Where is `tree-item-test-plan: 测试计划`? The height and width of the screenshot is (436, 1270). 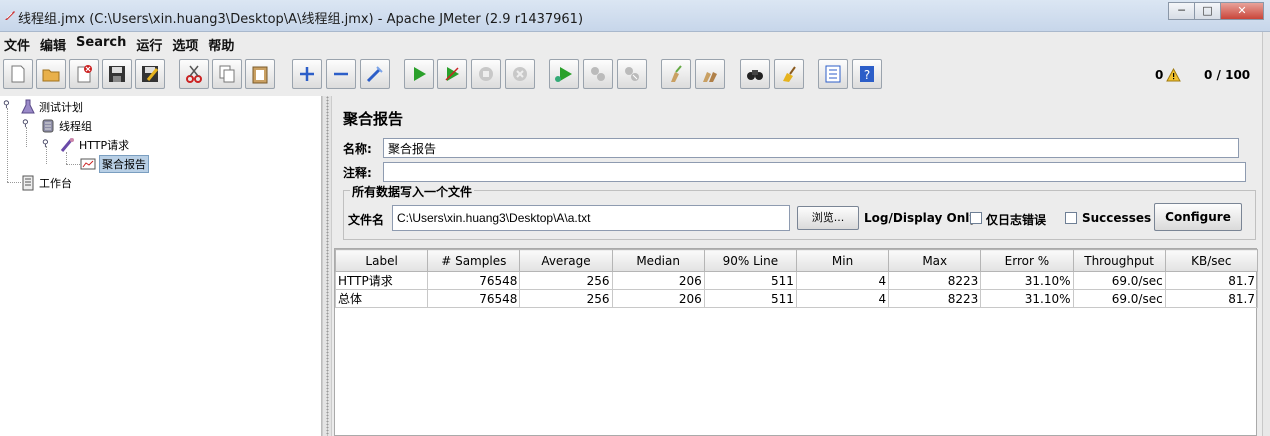 tree-item-test-plan: 测试计划 is located at coordinates (51, 107).